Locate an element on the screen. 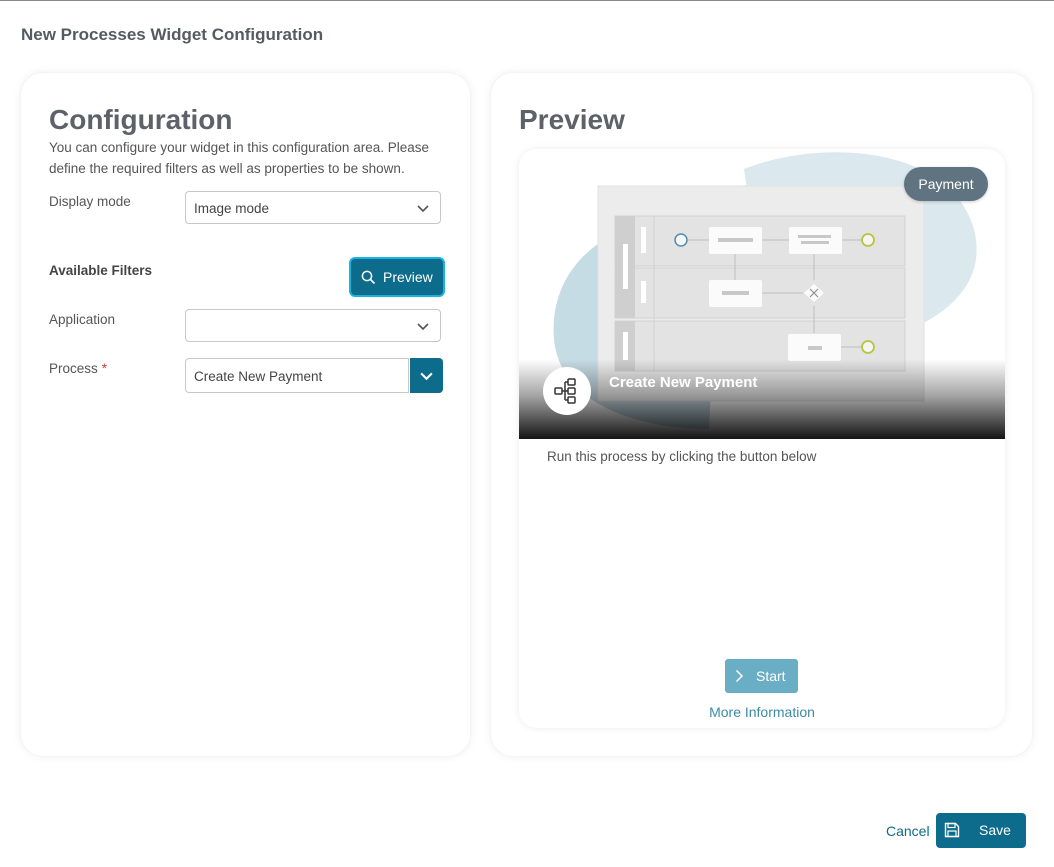 The height and width of the screenshot is (867, 1054). save-button: Save is located at coordinates (981, 830).